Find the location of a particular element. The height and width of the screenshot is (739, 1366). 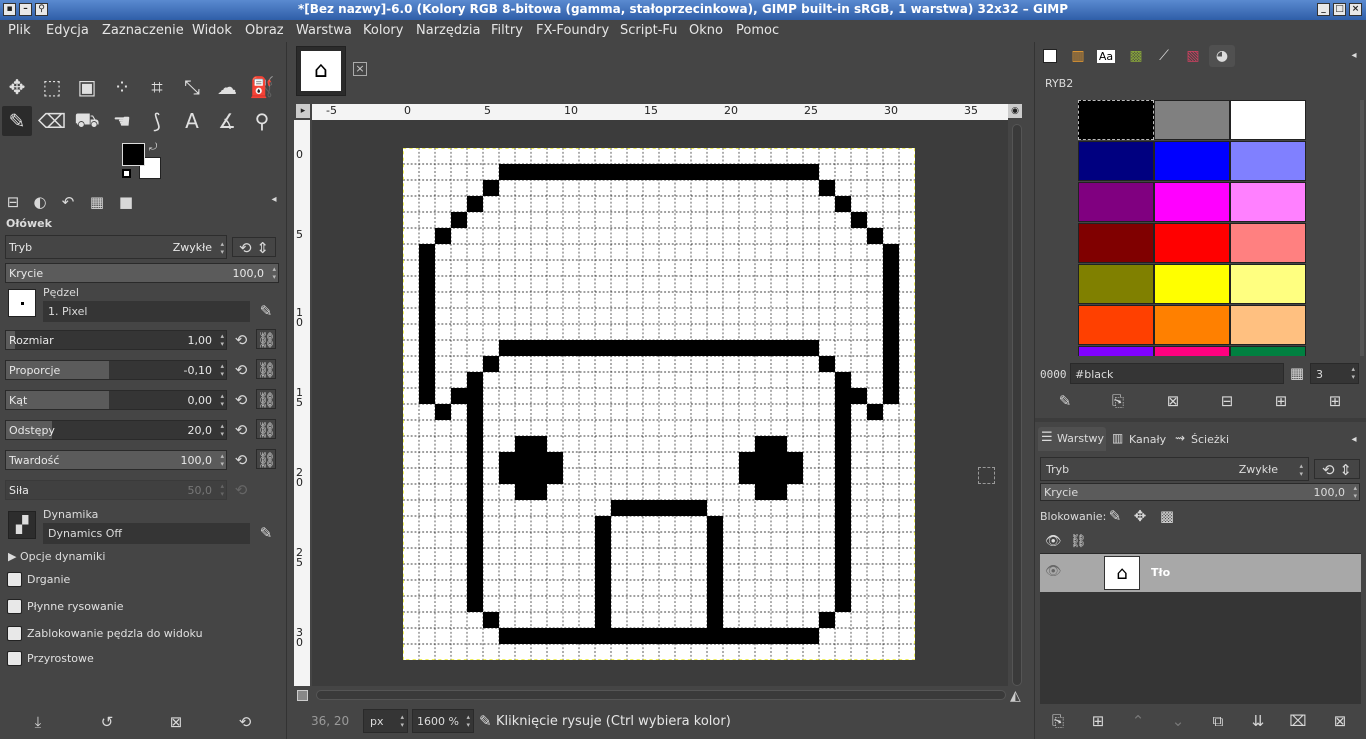

opacity-slider: Krycie 100,0 ▴ ▾ is located at coordinates (142, 273).